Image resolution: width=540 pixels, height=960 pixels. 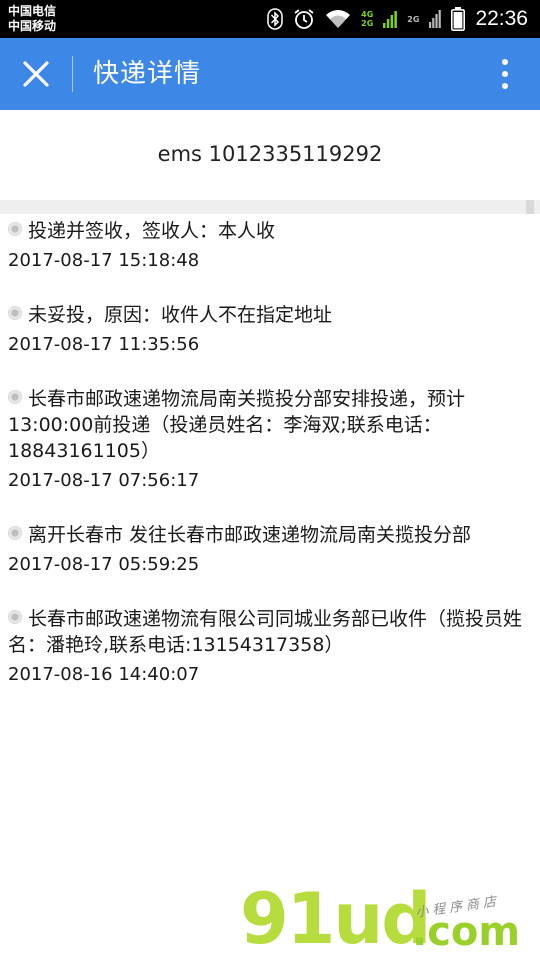 I want to click on signal-1-top: 4G, so click(x=367, y=14).